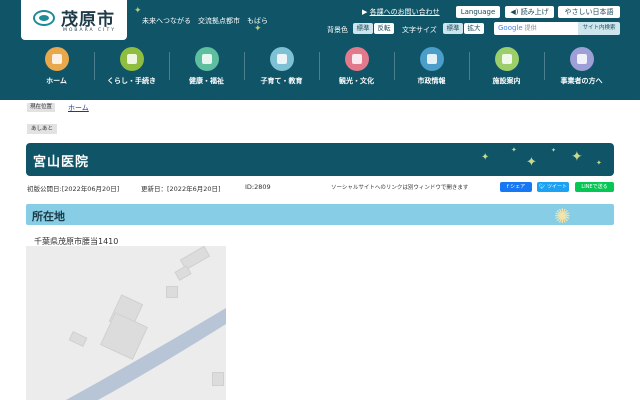  What do you see at coordinates (48, 216) in the screenshot?
I see `section-title: 所在地` at bounding box center [48, 216].